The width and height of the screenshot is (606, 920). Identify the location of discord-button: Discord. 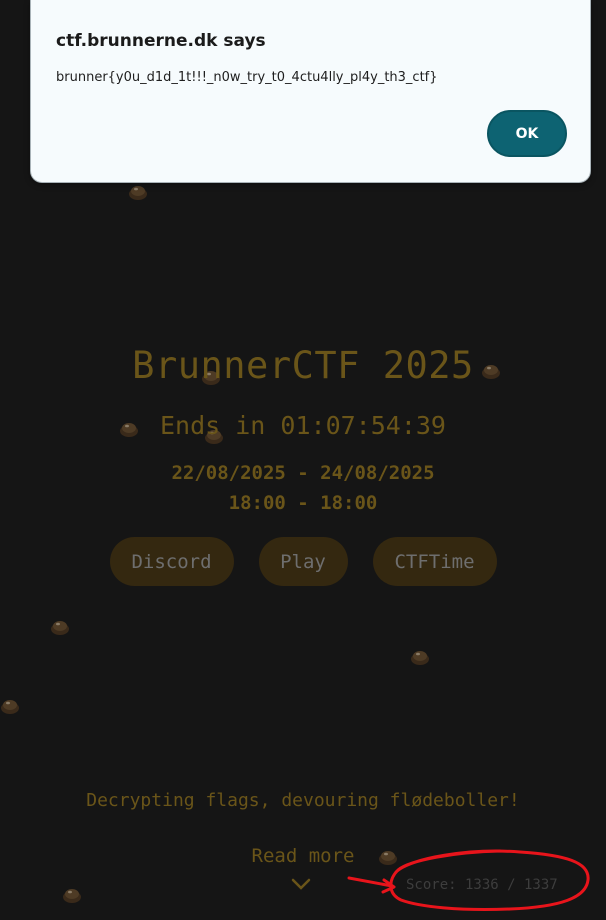
(171, 561).